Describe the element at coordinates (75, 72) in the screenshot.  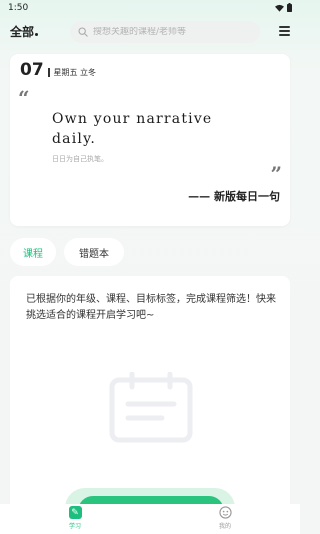
I see `quote-date-text: 星期五 立冬` at that location.